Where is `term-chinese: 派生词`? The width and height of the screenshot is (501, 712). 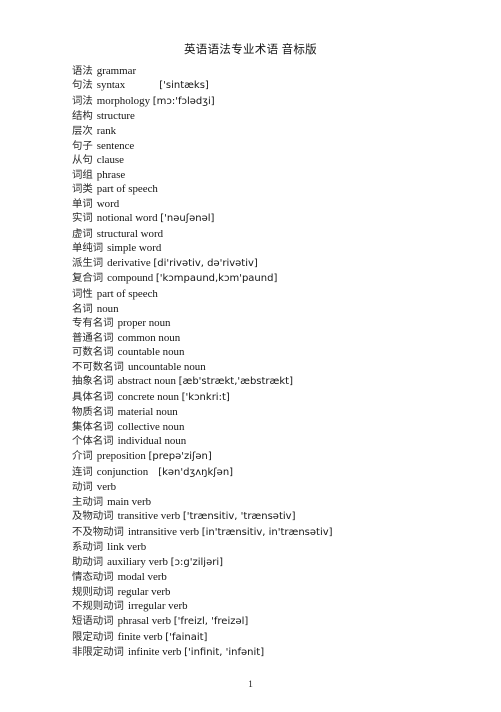 term-chinese: 派生词 is located at coordinates (88, 262).